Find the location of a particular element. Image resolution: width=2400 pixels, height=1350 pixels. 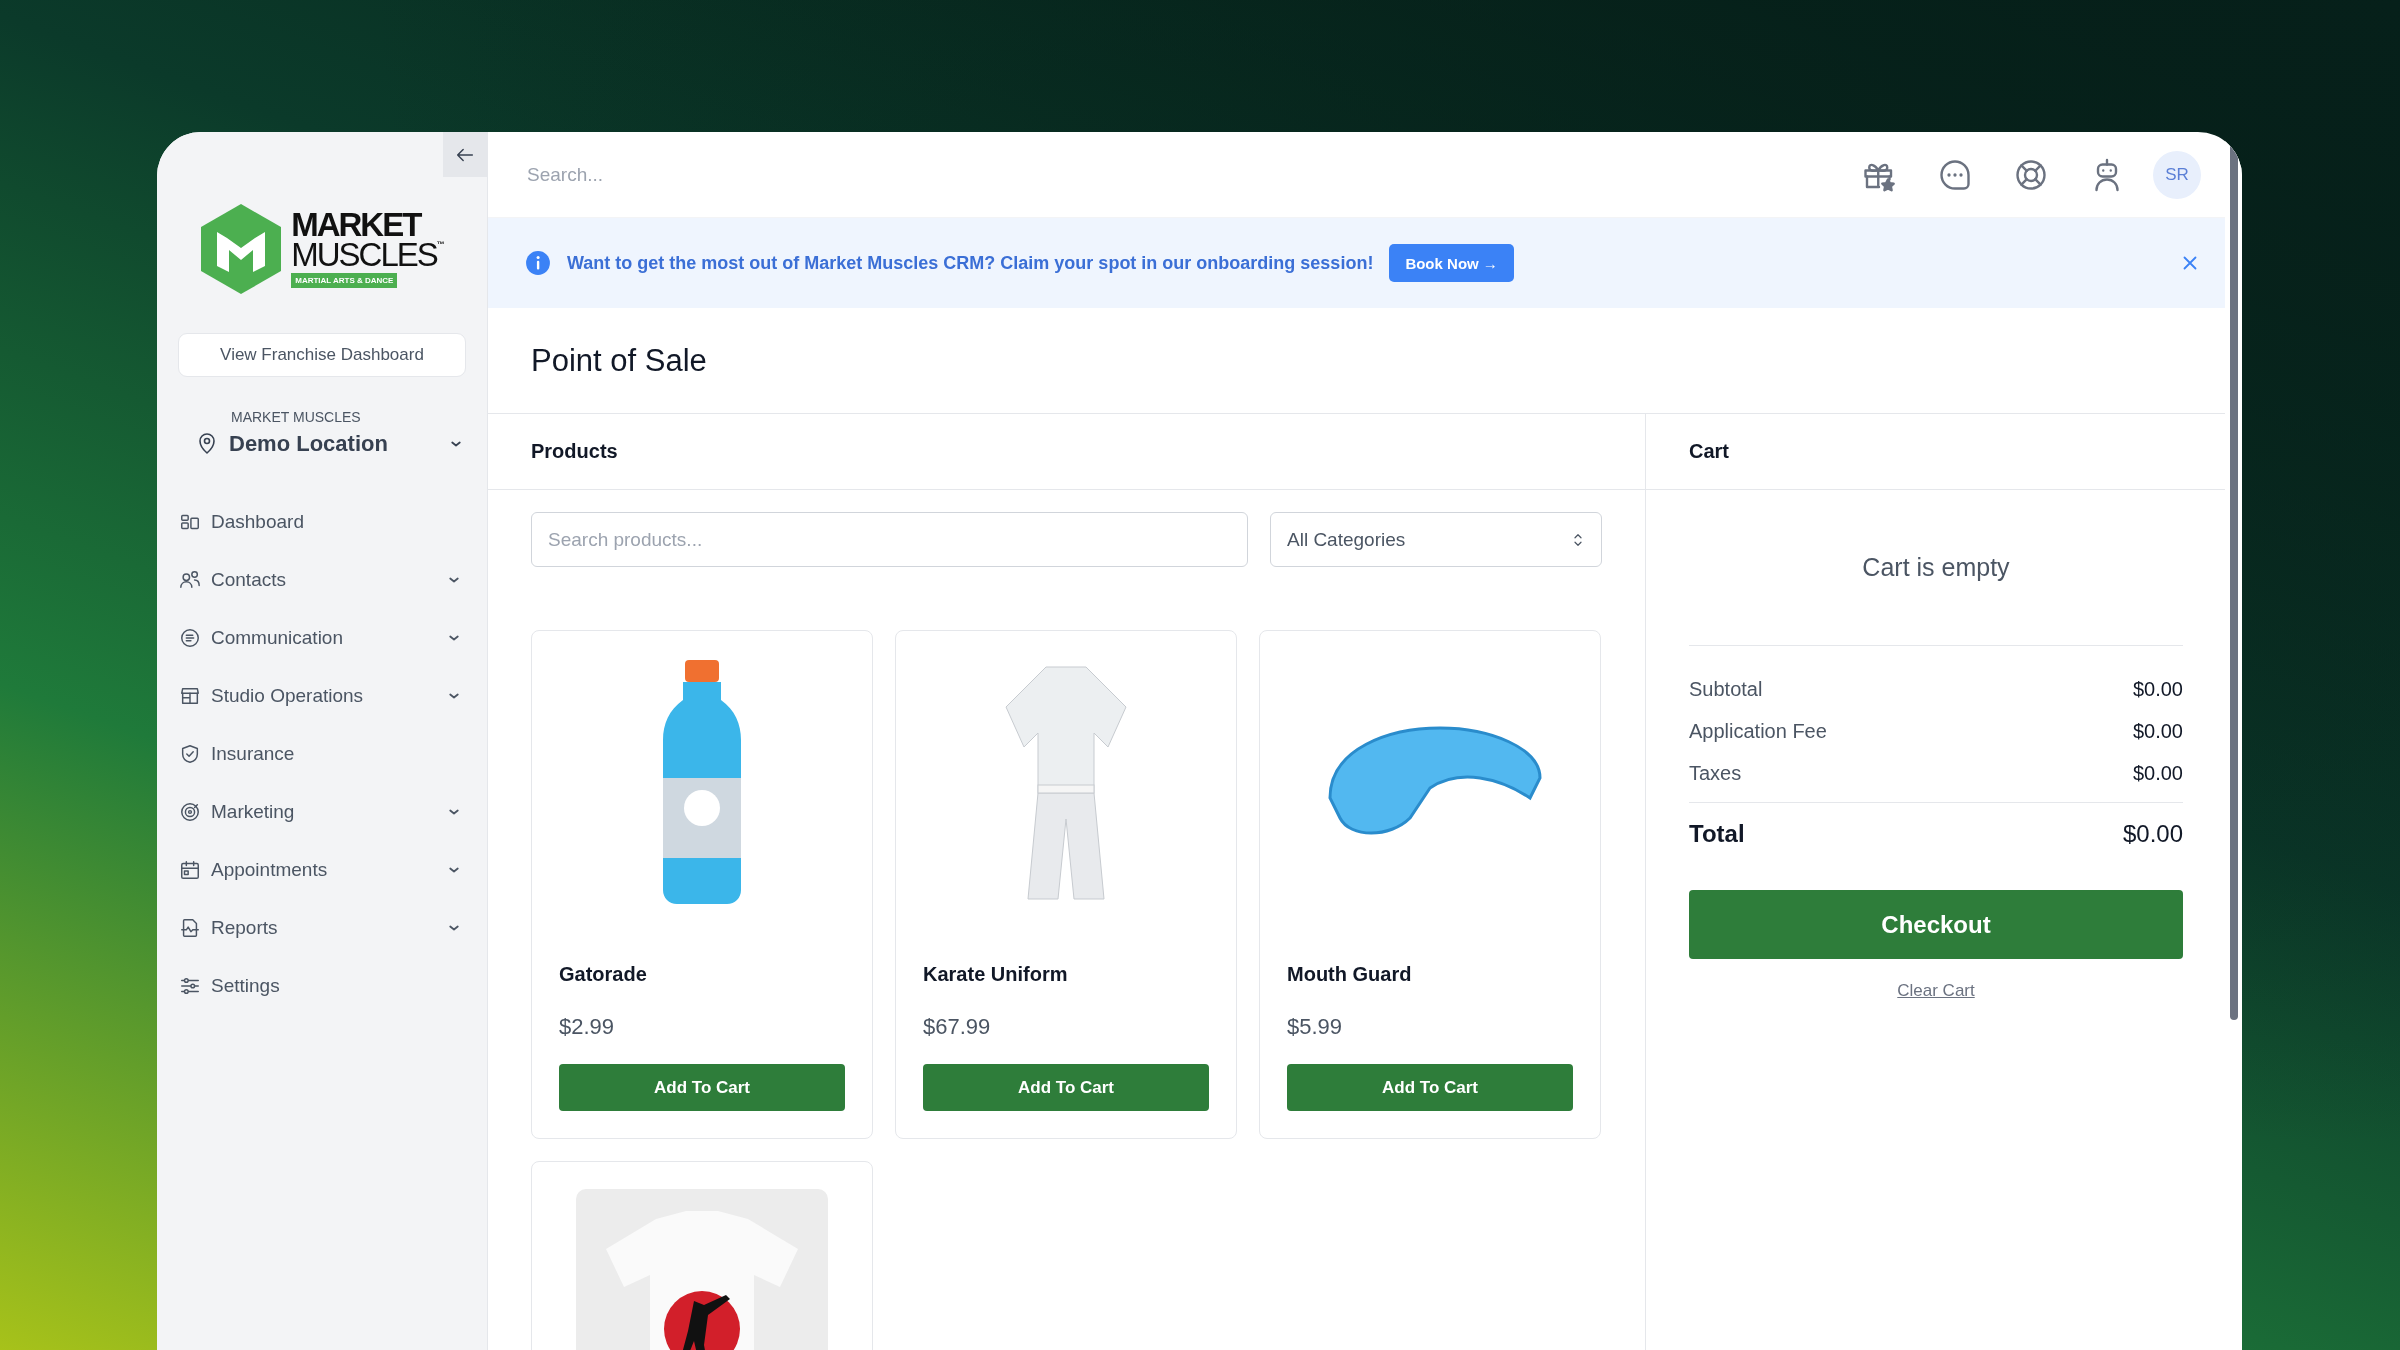

checkout-button: Checkout is located at coordinates (1936, 924).